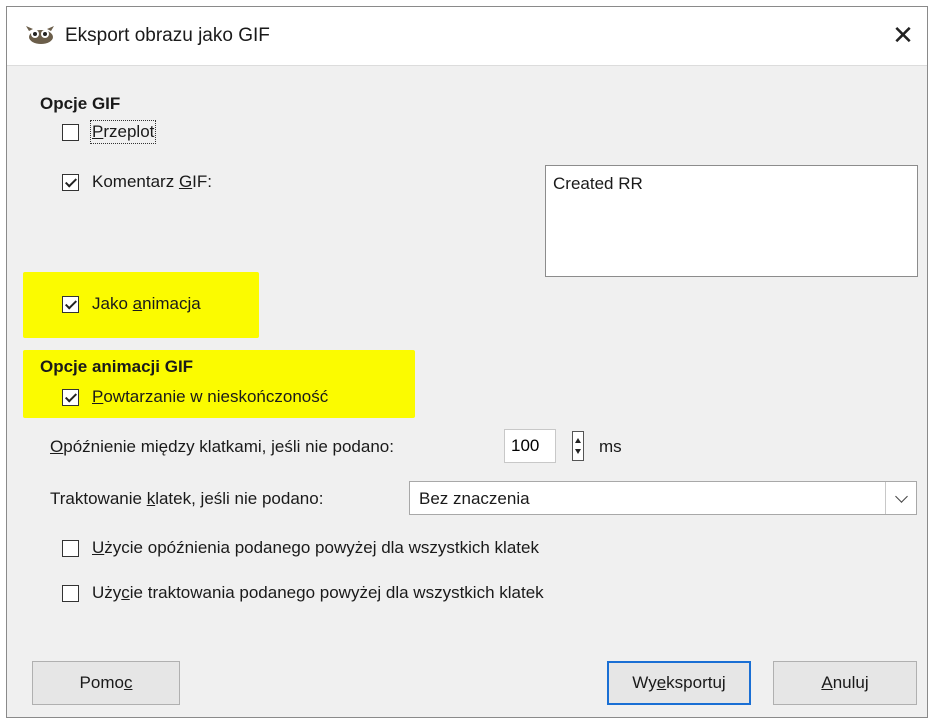 The height and width of the screenshot is (724, 935). What do you see at coordinates (578, 451) in the screenshot?
I see `spin-down-arrow` at bounding box center [578, 451].